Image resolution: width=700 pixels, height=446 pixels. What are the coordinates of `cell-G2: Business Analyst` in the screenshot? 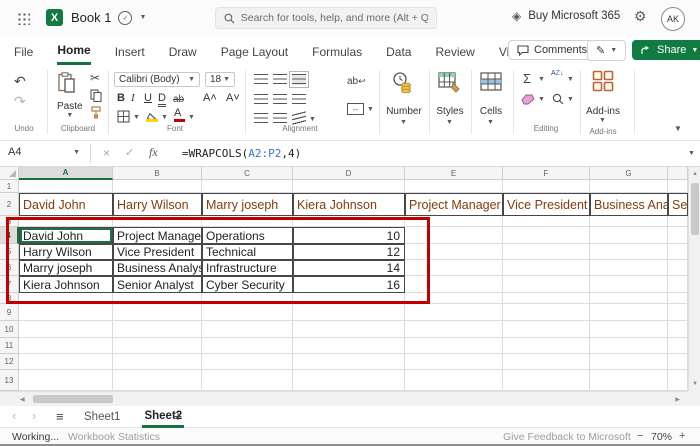 It's located at (629, 204).